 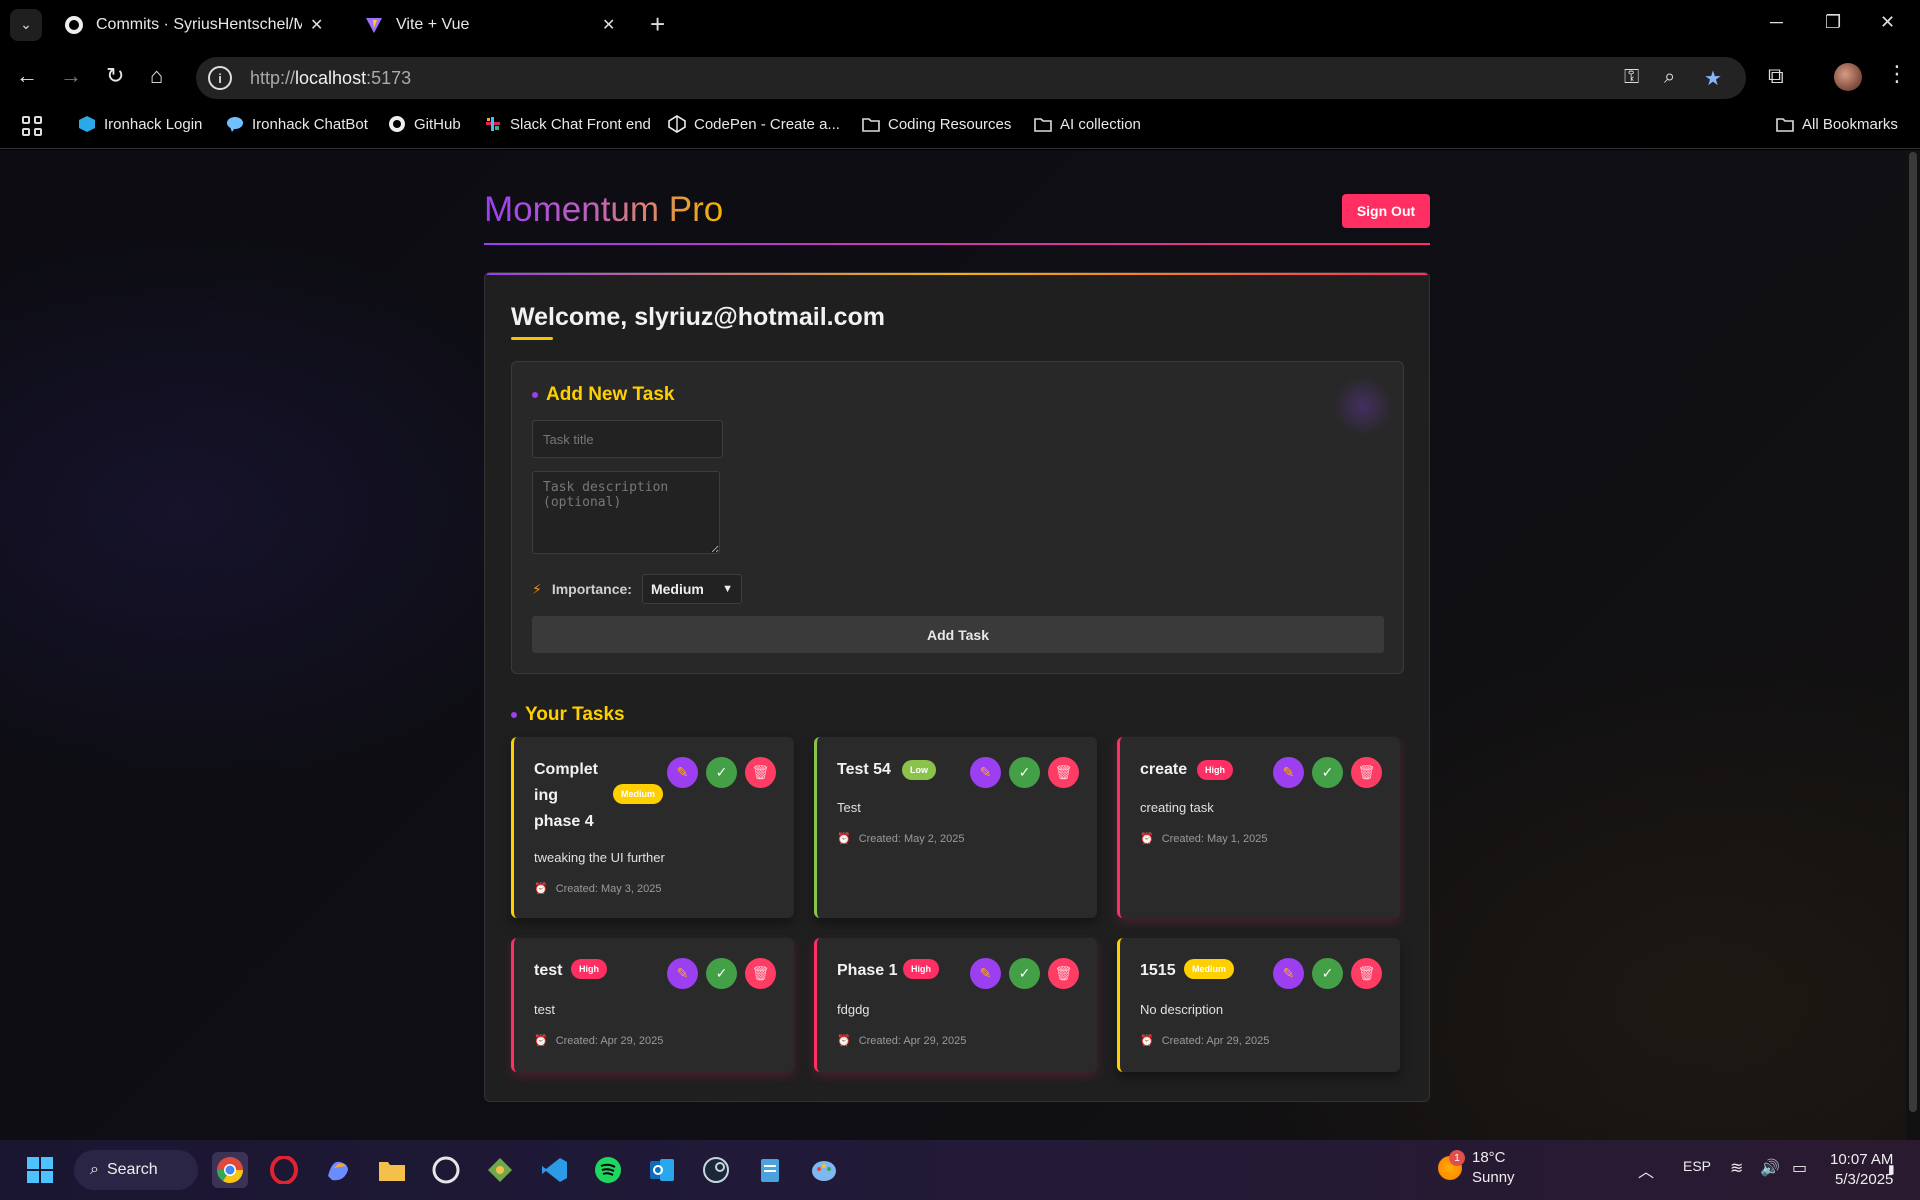 I want to click on bookmark-label: All Bookmarks, so click(x=1850, y=124).